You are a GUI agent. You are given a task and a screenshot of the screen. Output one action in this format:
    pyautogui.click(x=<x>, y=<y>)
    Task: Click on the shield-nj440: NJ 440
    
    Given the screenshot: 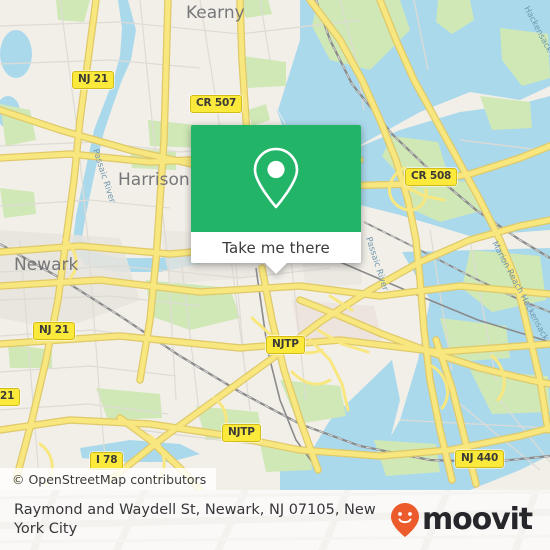 What is the action you would take?
    pyautogui.click(x=480, y=458)
    